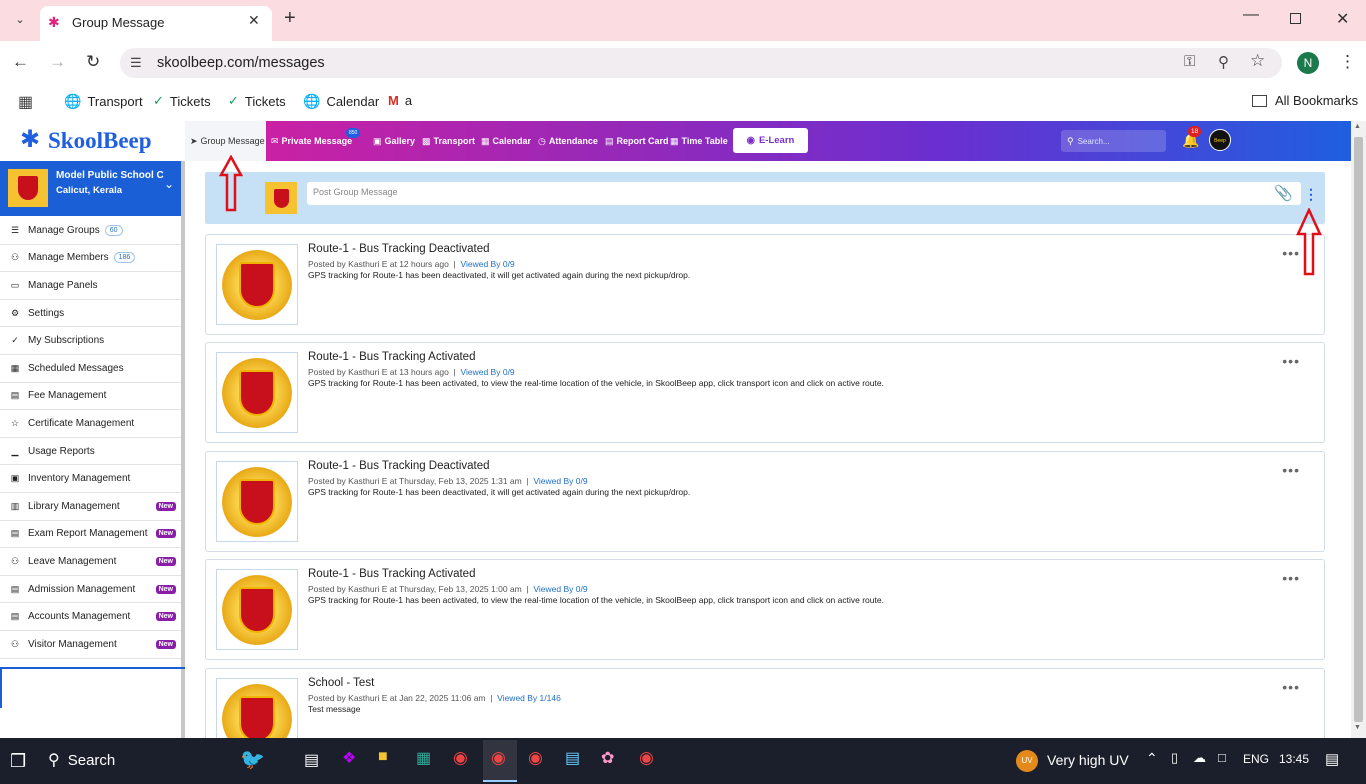  Describe the element at coordinates (90, 369) in the screenshot. I see `sidebar-item-scheduled-messages: ▦ Scheduled Messages` at that location.